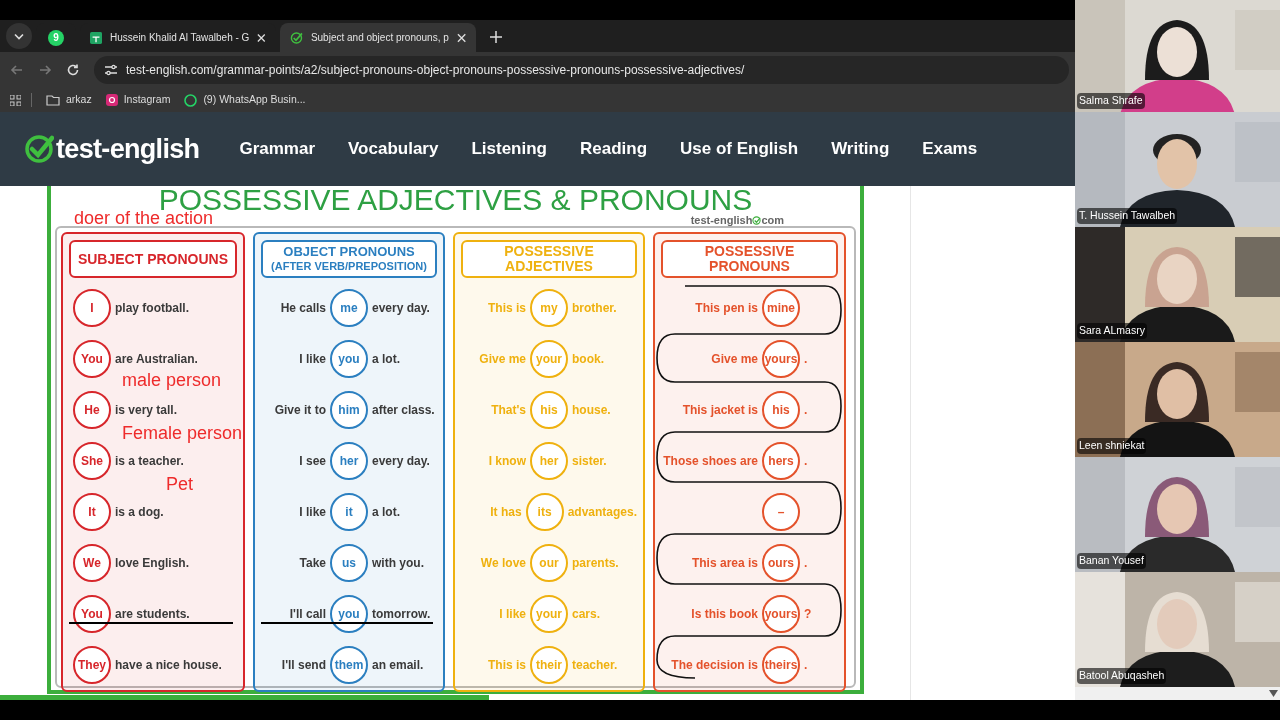 The width and height of the screenshot is (1280, 720). What do you see at coordinates (15, 100) in the screenshot?
I see `apps-grid-icon` at bounding box center [15, 100].